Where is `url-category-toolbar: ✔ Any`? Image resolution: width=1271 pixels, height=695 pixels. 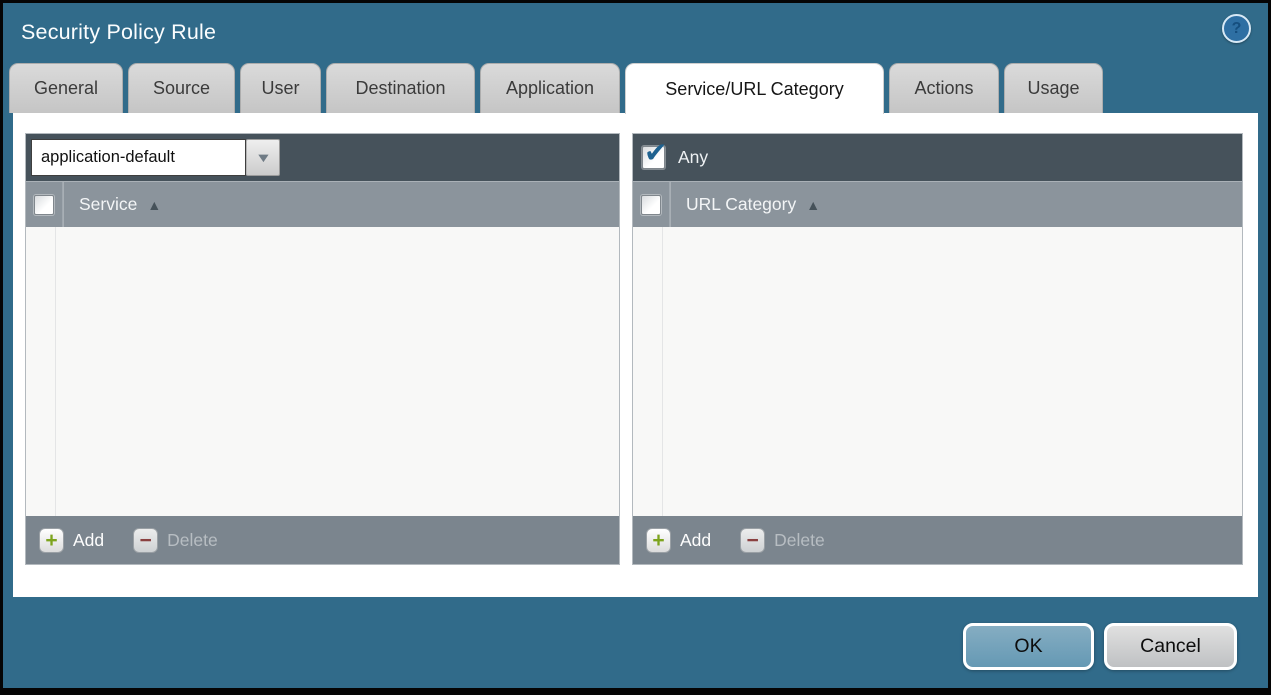 url-category-toolbar: ✔ Any is located at coordinates (937, 157).